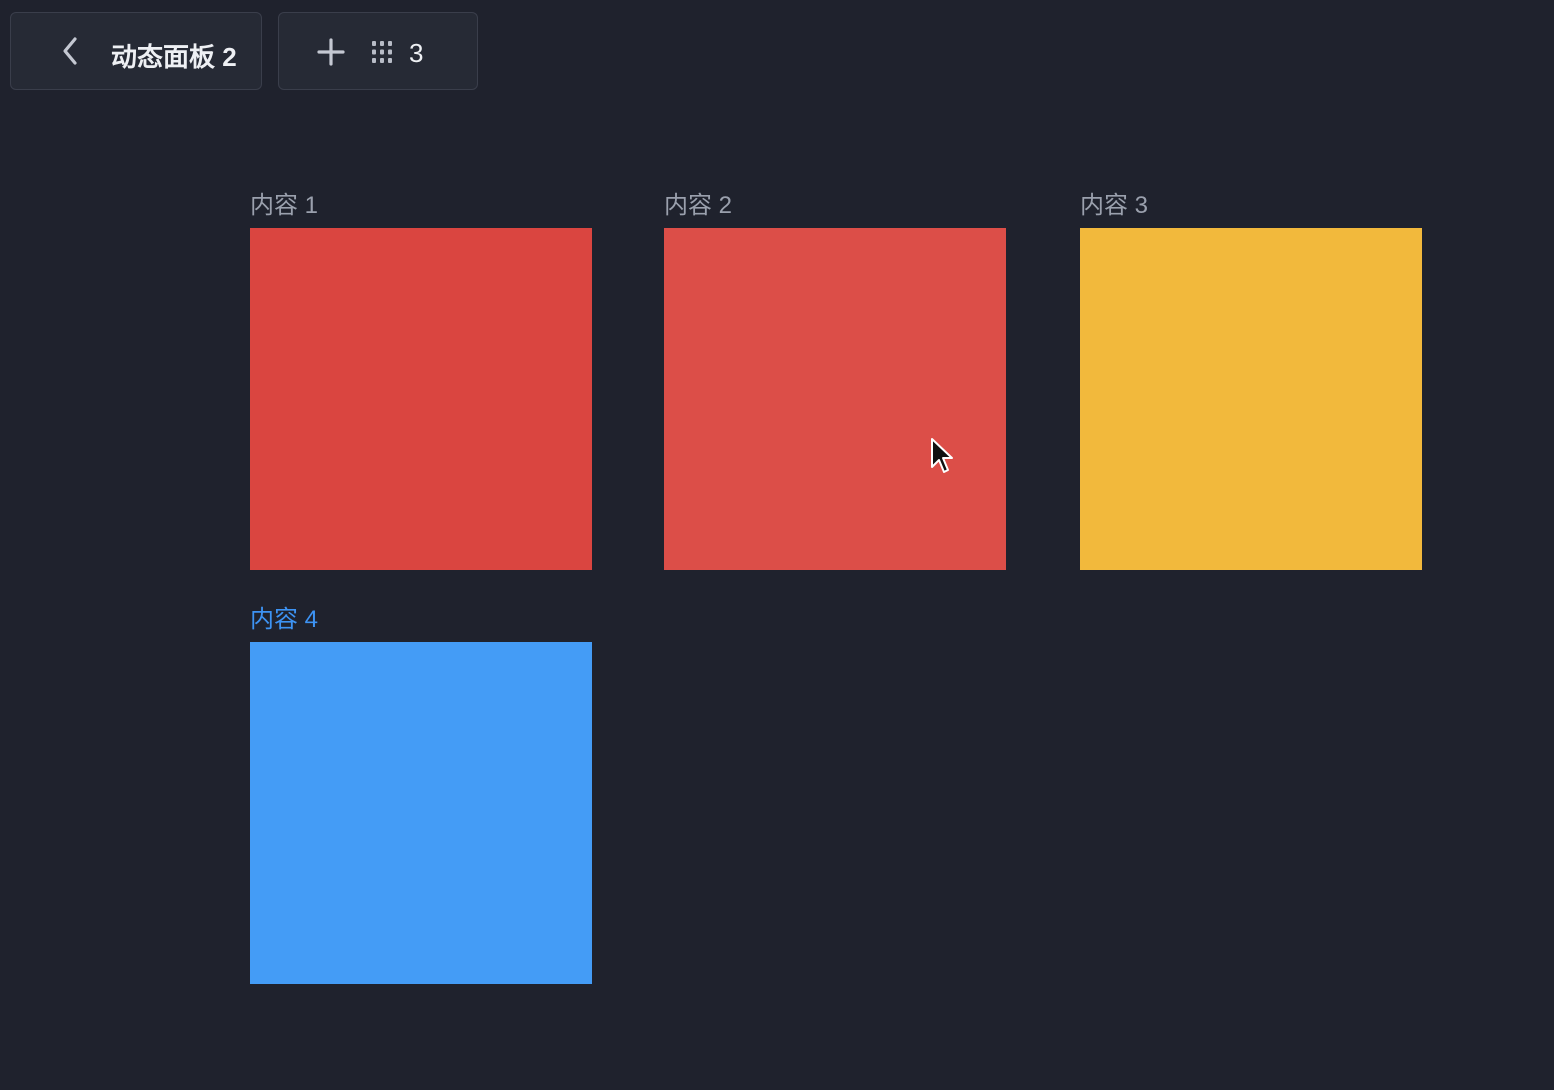  I want to click on panel-count: 3, so click(416, 53).